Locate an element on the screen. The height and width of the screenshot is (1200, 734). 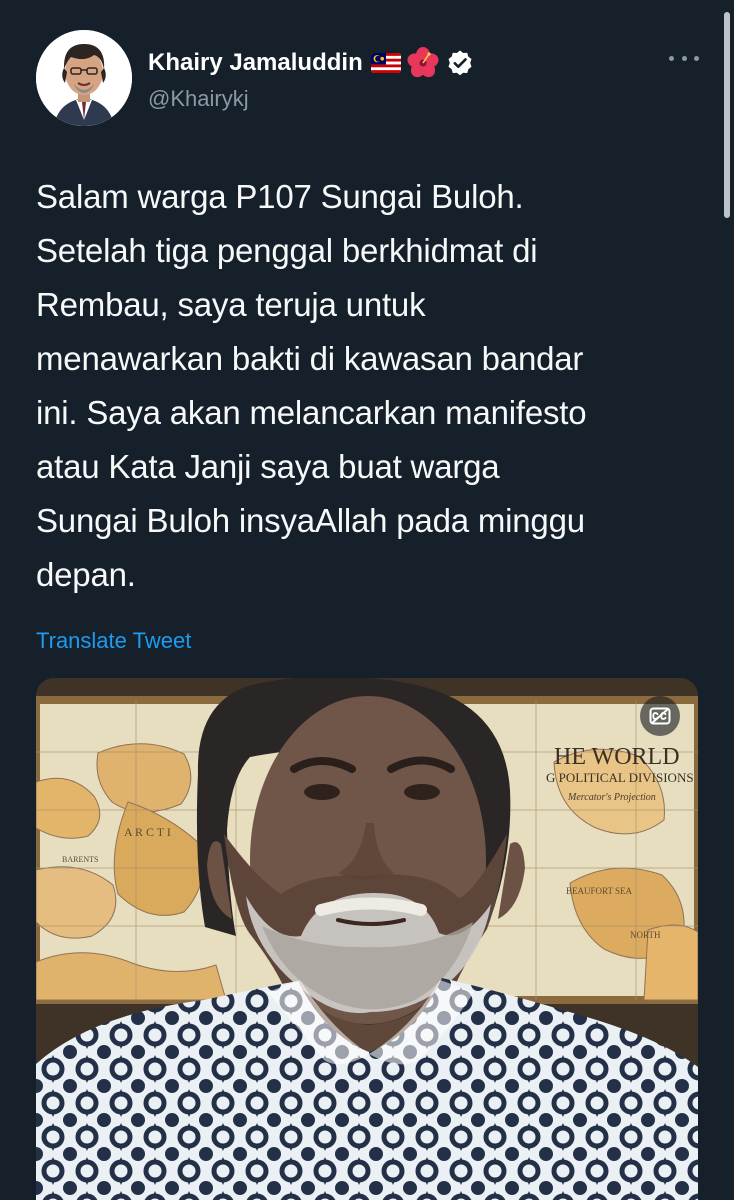
name-row: Khairy Jamaluddin is located at coordinates (310, 63).